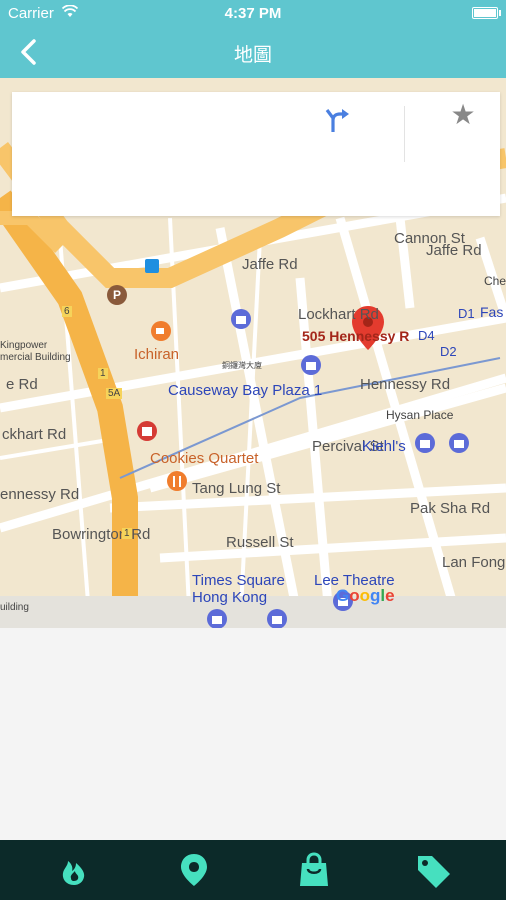 The image size is (506, 900). What do you see at coordinates (24, 345) in the screenshot?
I see `poi-kingpower: Kingpower` at bounding box center [24, 345].